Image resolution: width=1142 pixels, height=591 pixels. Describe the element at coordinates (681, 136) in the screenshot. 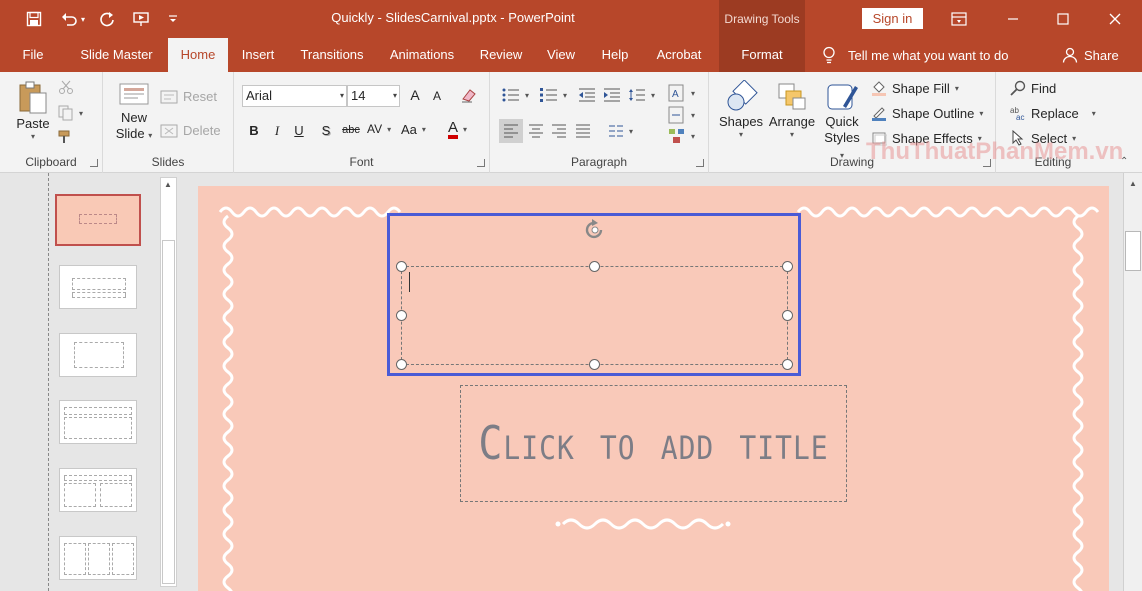

I see `convert-smartart-icon: ▾` at that location.